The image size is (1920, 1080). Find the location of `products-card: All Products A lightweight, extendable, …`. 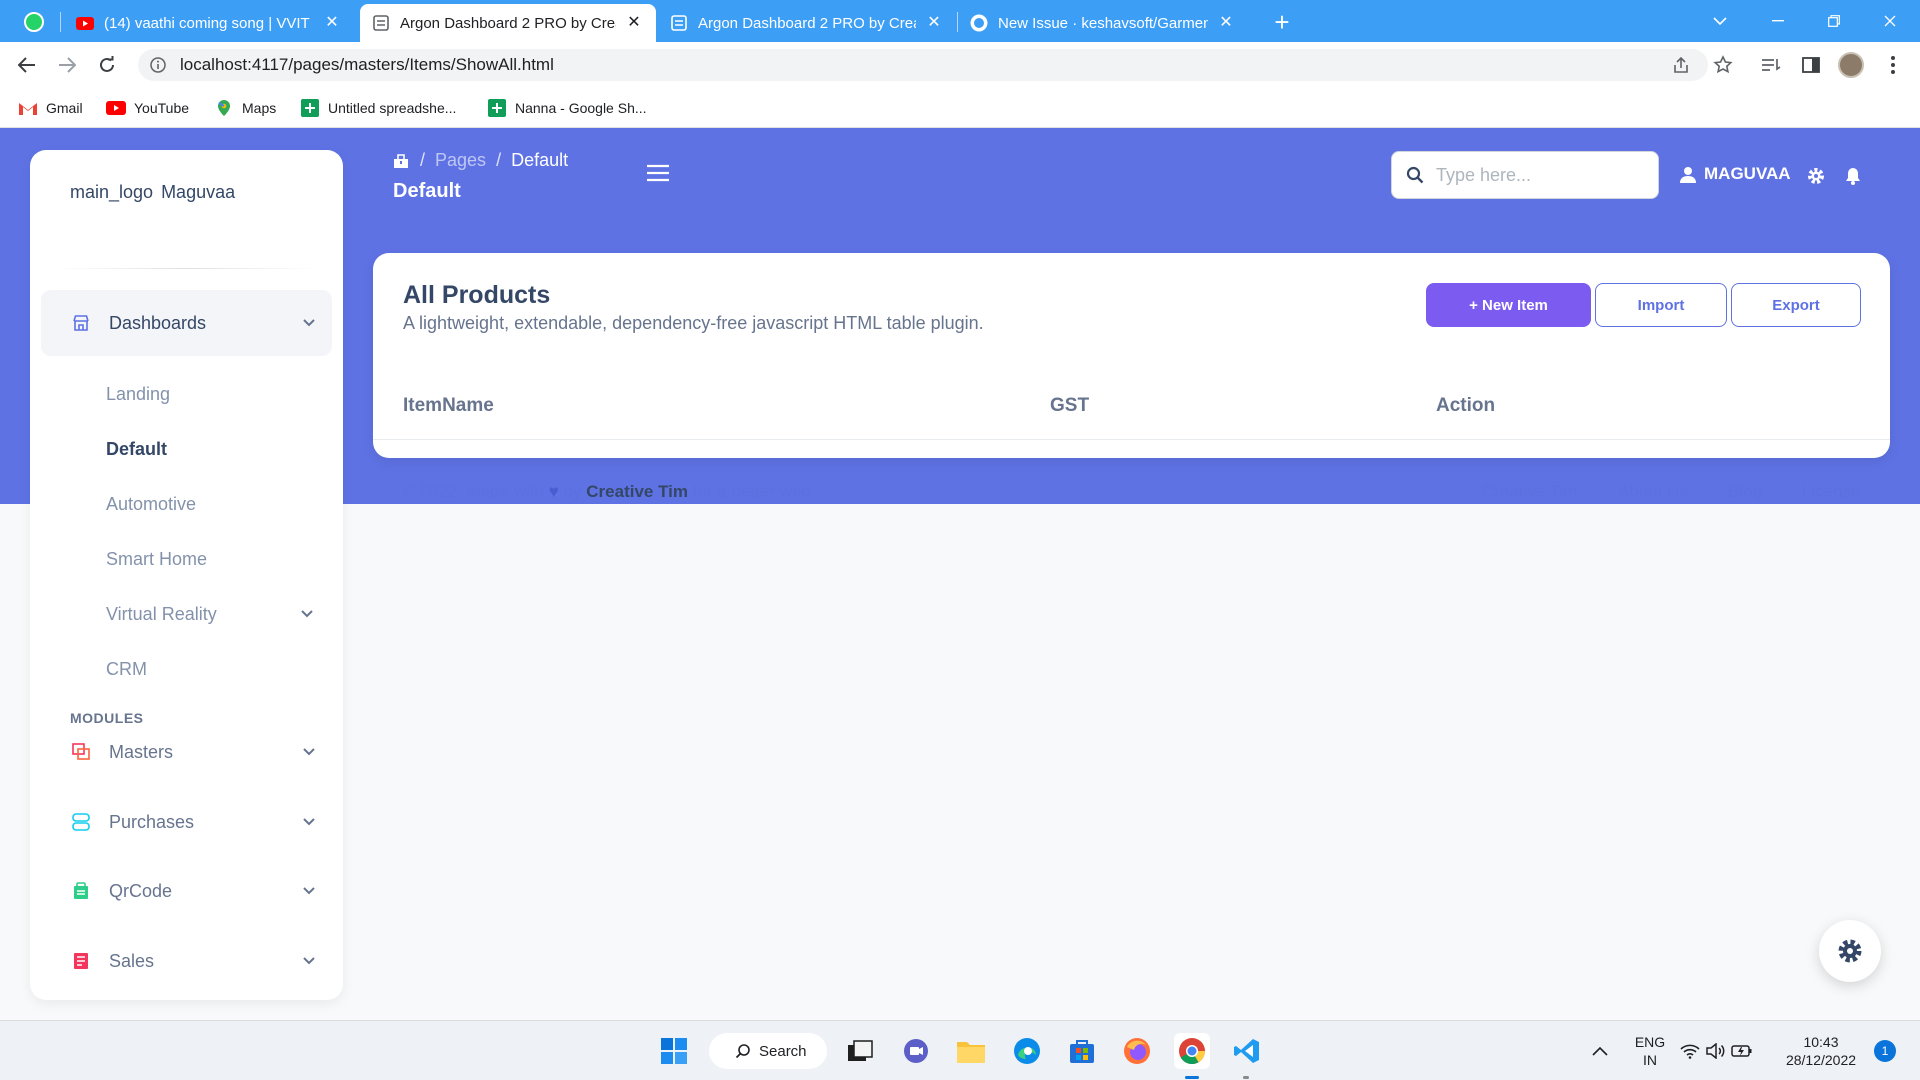

products-card: All Products A lightweight, extendable, … is located at coordinates (1131, 355).